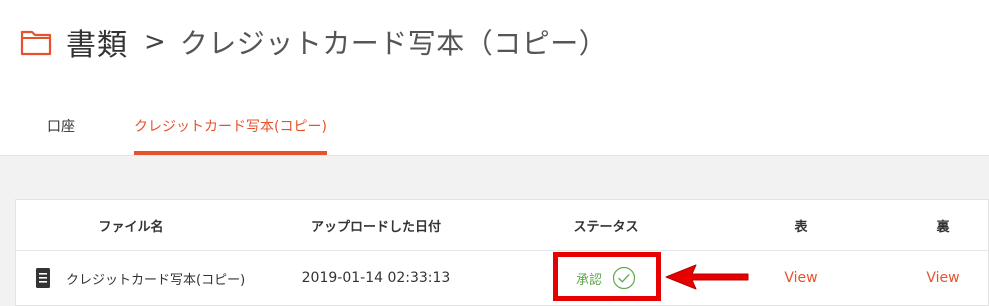  Describe the element at coordinates (43, 278) in the screenshot. I see `document-icon` at that location.